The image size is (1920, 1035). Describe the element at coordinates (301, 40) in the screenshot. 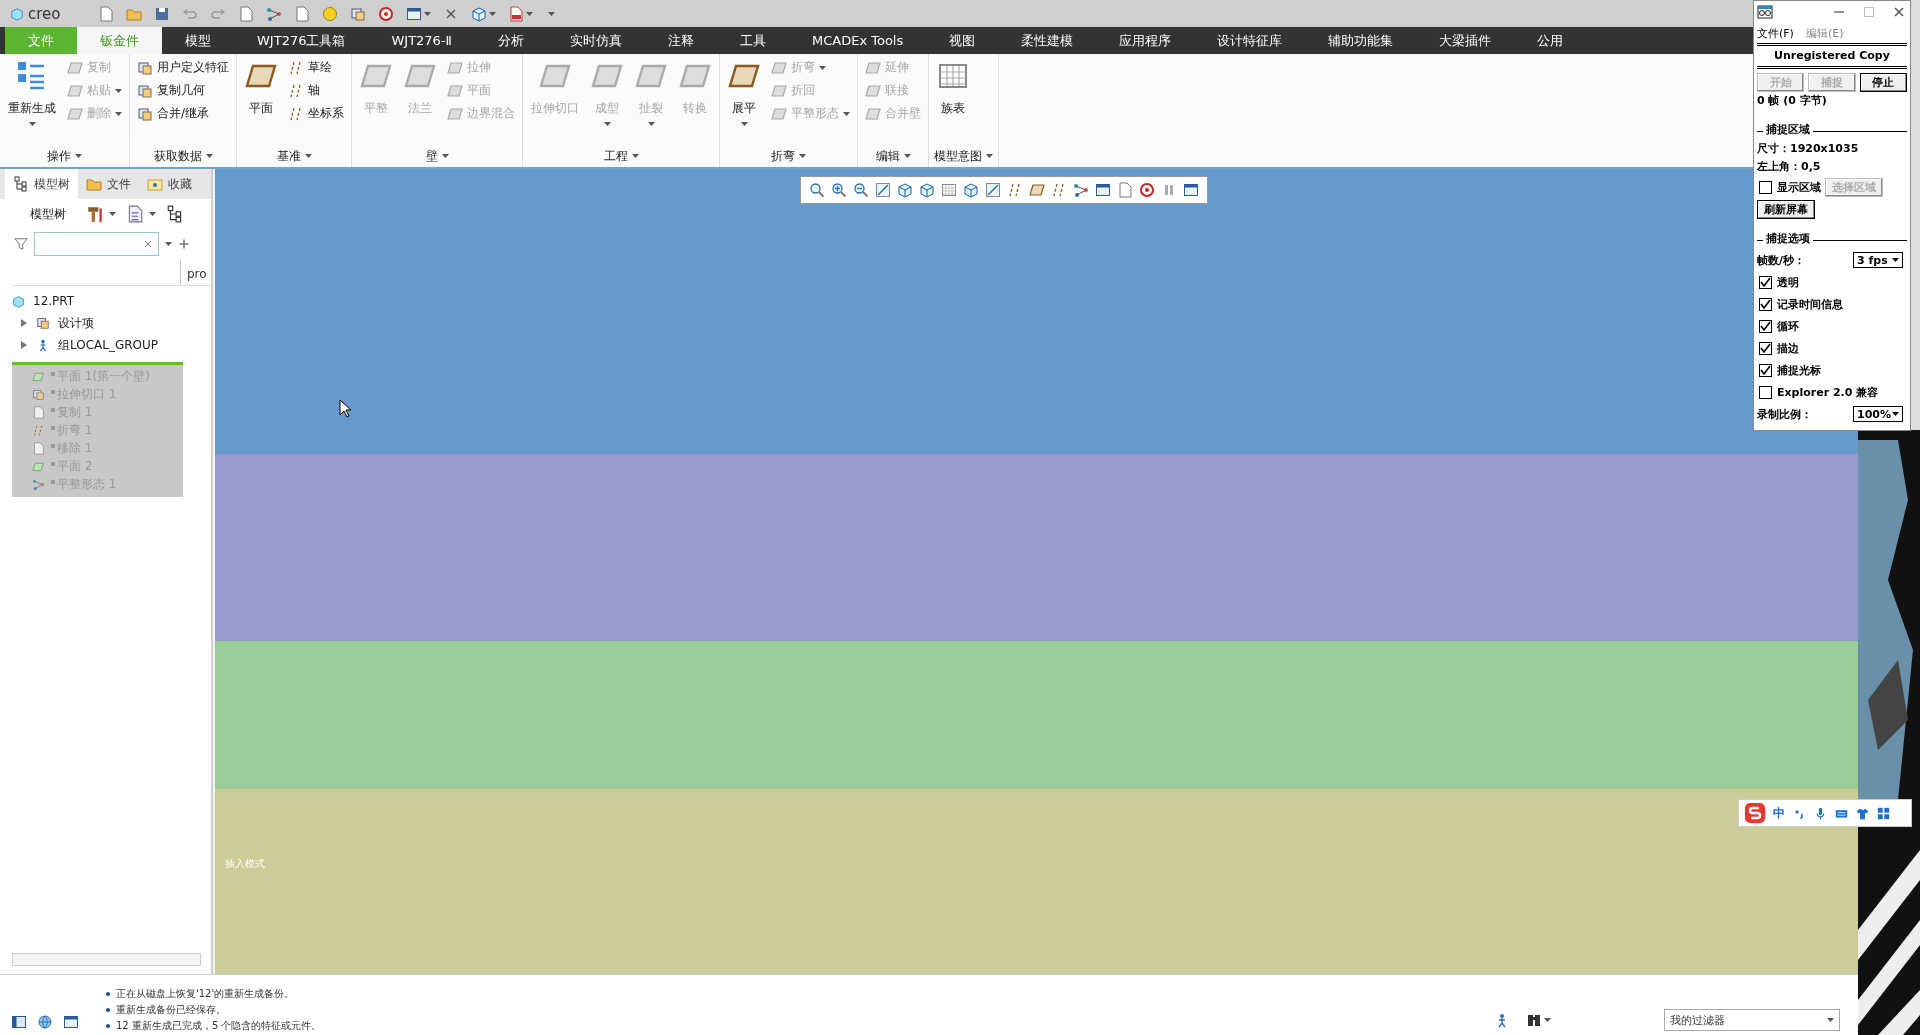

I see `ribbon-tab: WJT276工具箱` at that location.